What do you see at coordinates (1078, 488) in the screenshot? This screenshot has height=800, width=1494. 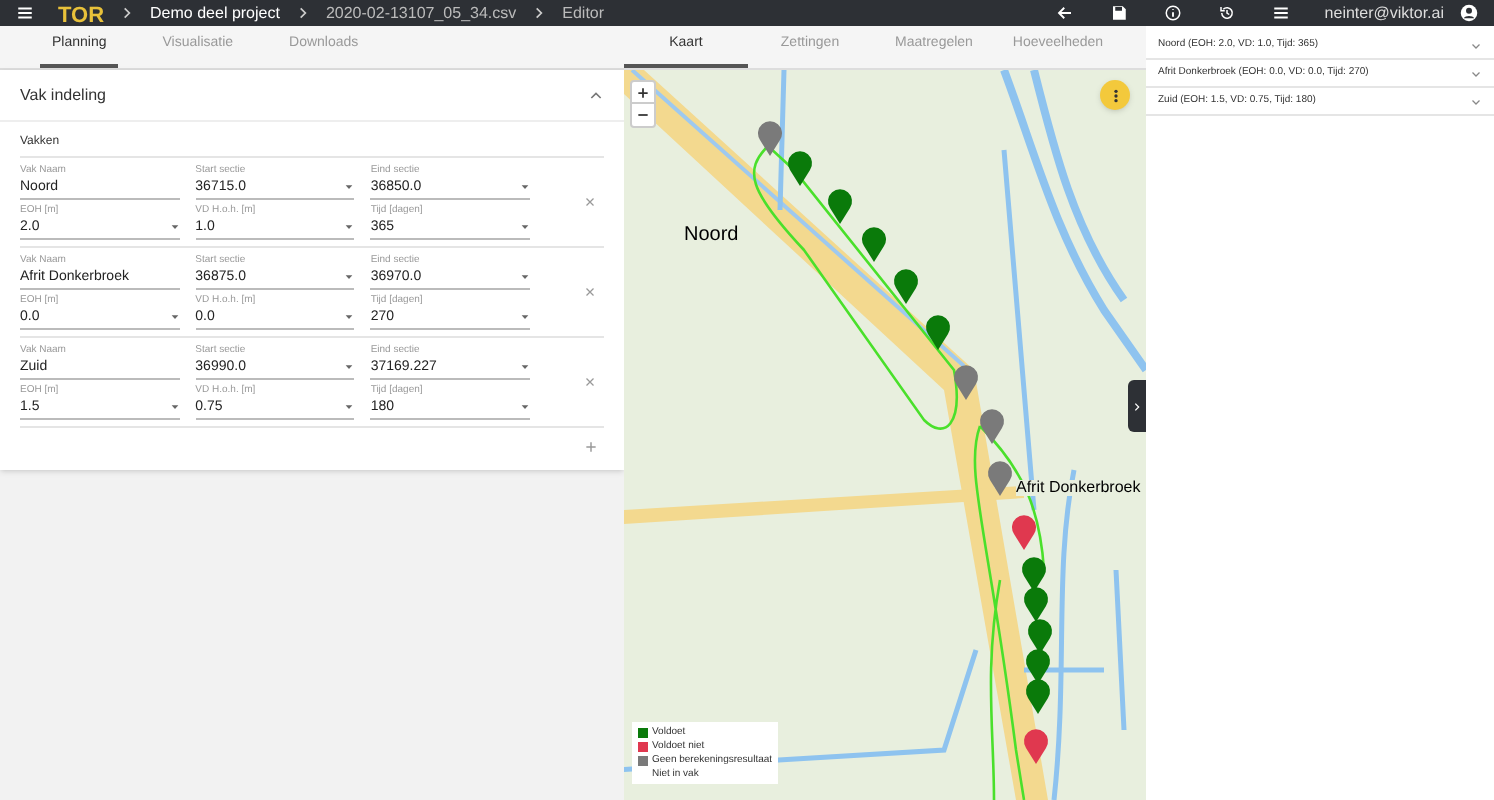 I see `map-label: Afrit Donkerbroek` at bounding box center [1078, 488].